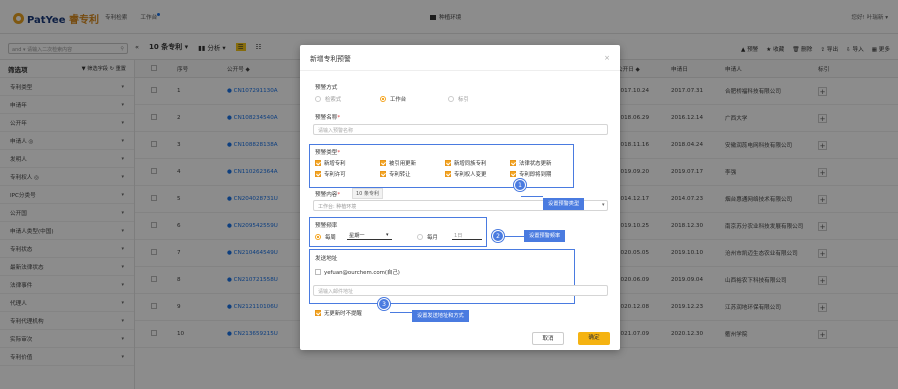 This screenshot has height=389, width=898. I want to click on type-checkbox: 专利转让, so click(395, 174).